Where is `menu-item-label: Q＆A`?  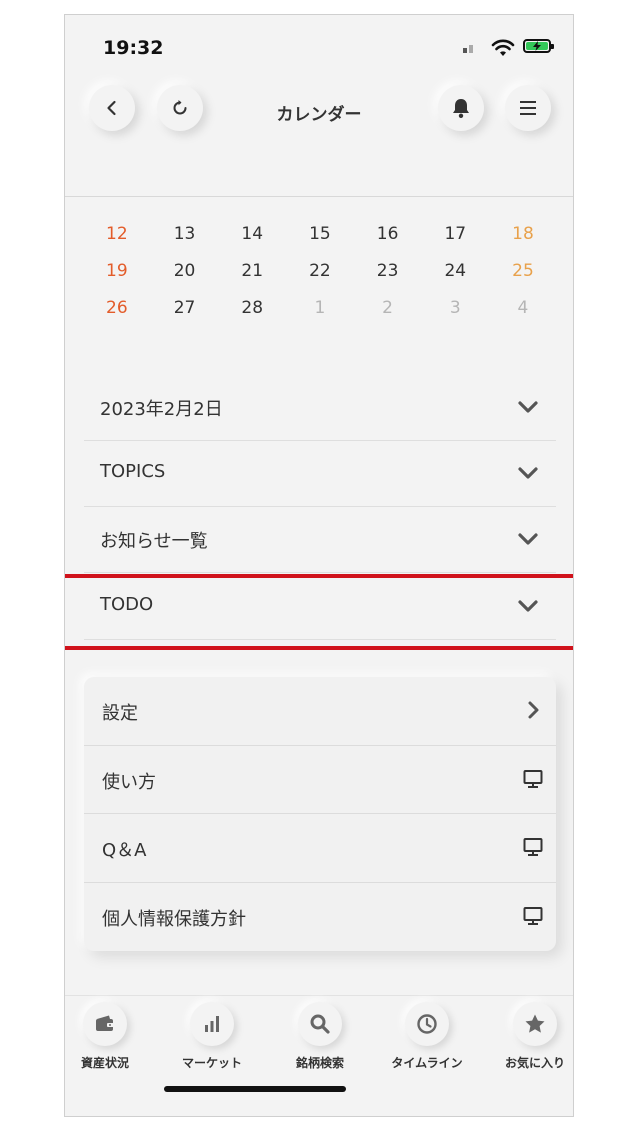
menu-item-label: Q＆A is located at coordinates (124, 850).